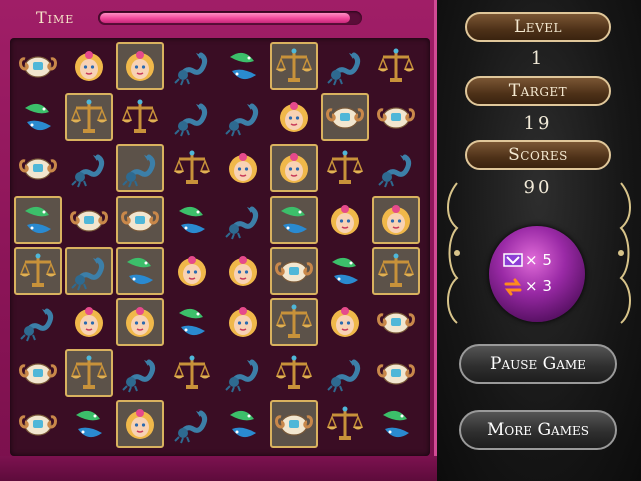 The image size is (641, 481). I want to click on target-label: Target, so click(538, 91).